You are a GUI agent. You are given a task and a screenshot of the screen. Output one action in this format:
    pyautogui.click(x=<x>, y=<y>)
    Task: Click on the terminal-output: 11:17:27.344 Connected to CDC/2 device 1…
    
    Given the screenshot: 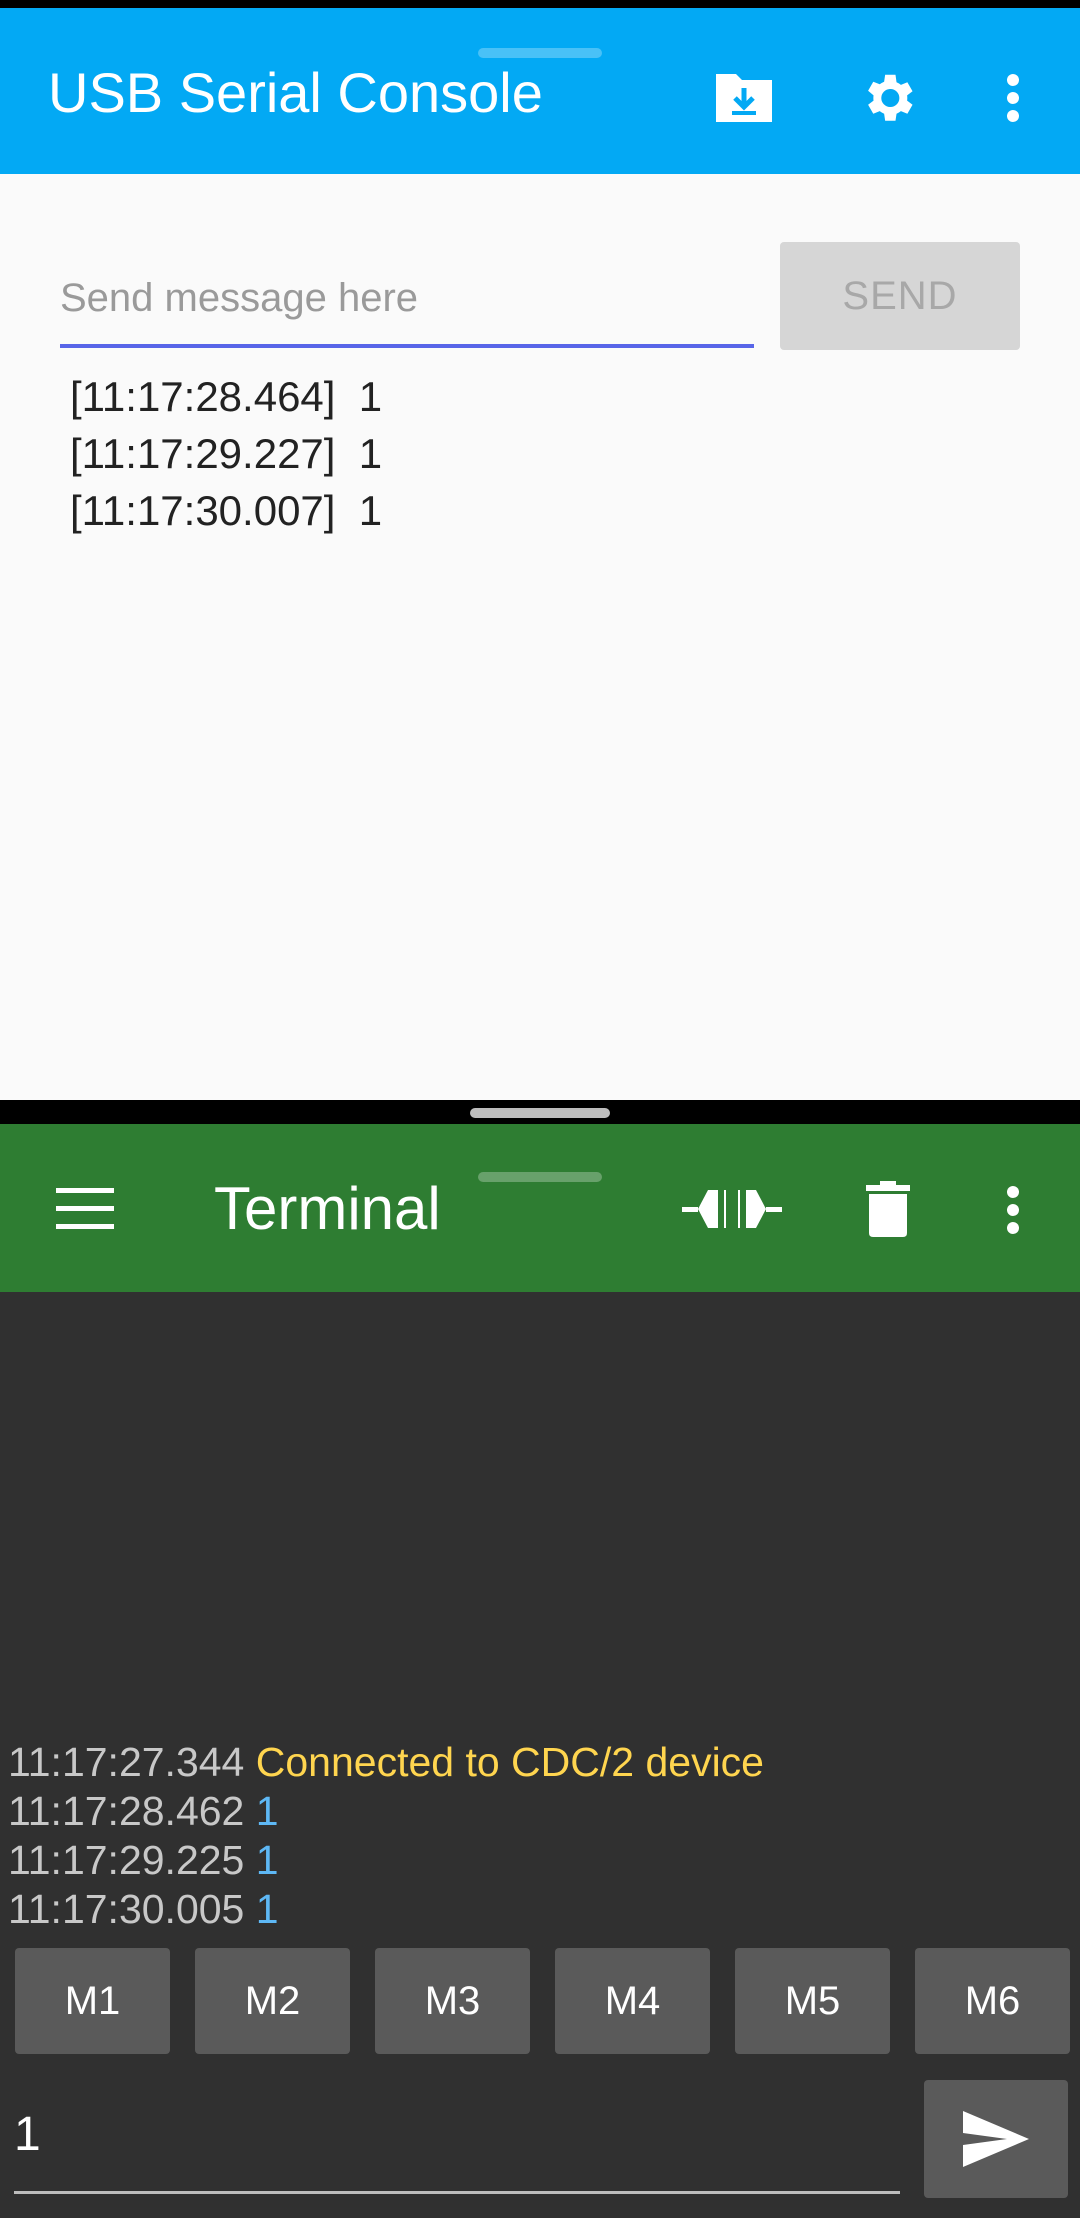 What is the action you would take?
    pyautogui.click(x=386, y=1836)
    